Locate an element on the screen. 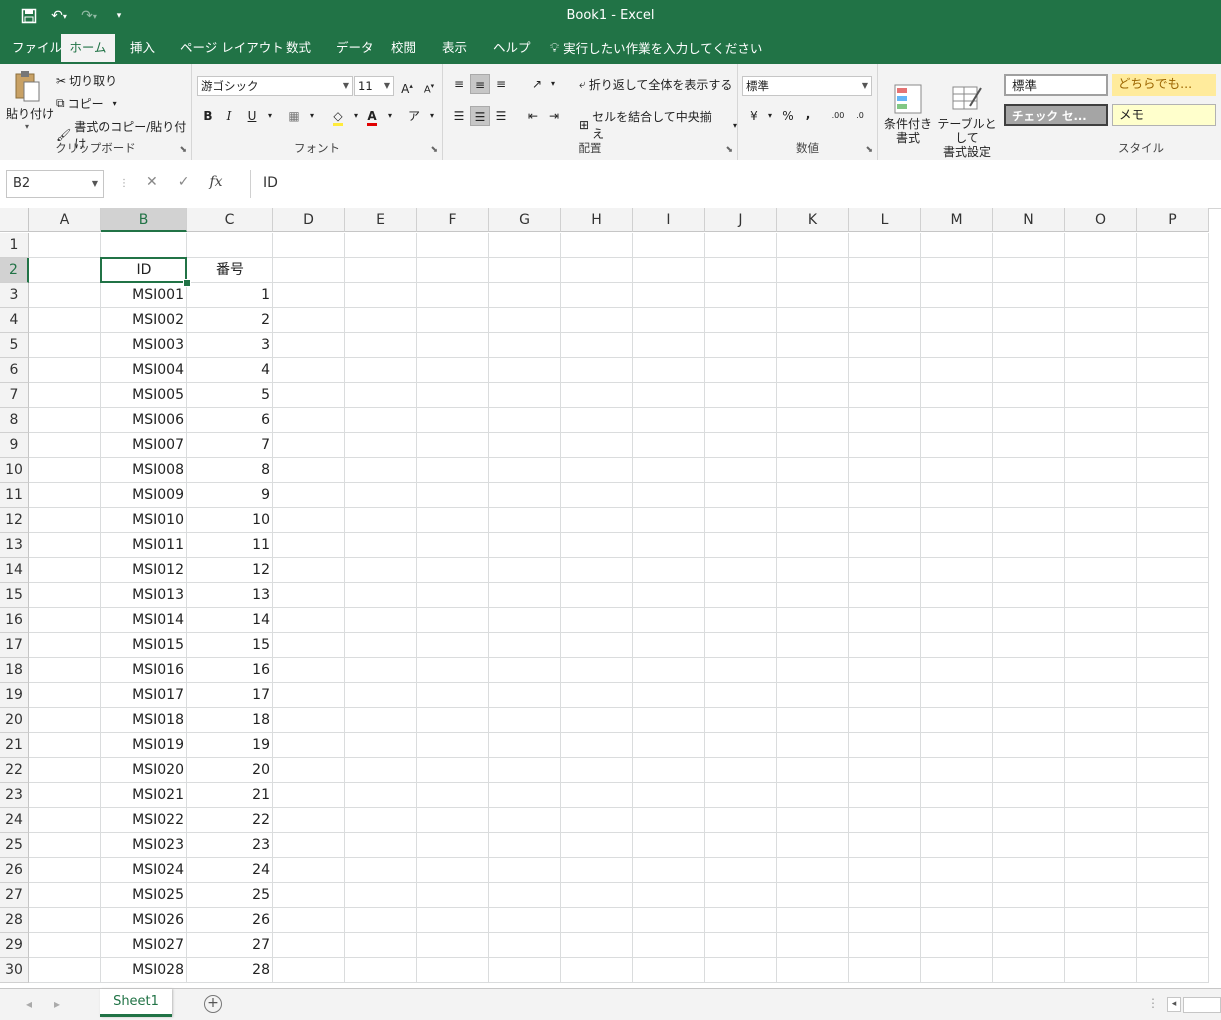 This screenshot has height=1020, width=1221. column-header-b: B is located at coordinates (144, 220).